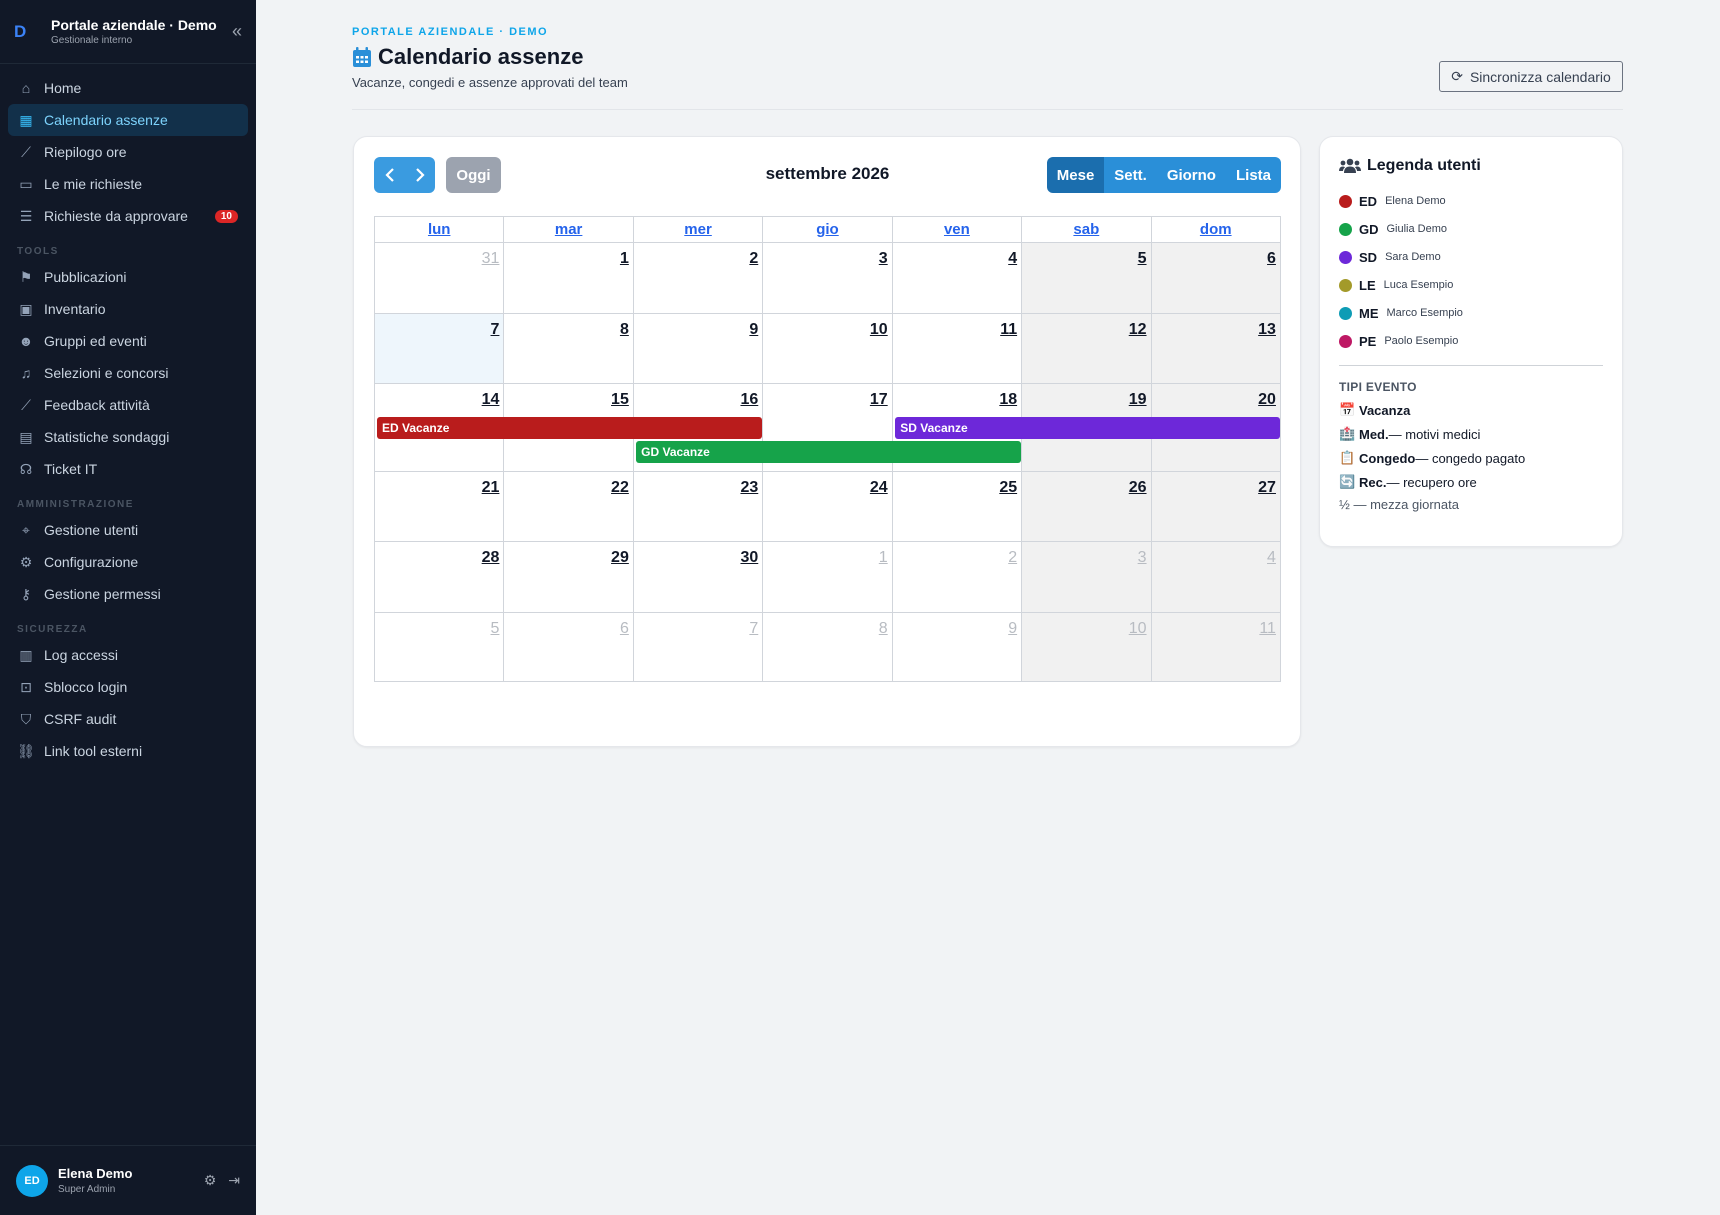  What do you see at coordinates (1191, 175) in the screenshot?
I see `view-button-giorno: Giorno` at bounding box center [1191, 175].